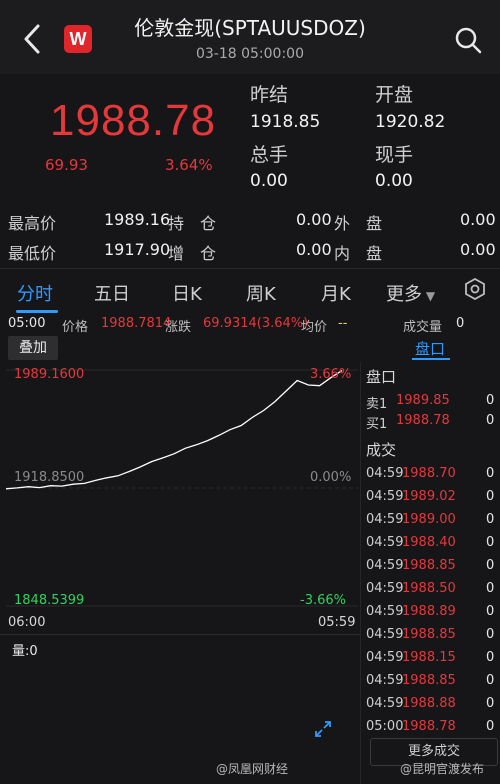 The height and width of the screenshot is (784, 500). Describe the element at coordinates (343, 323) in the screenshot. I see `info-avg-value: --` at that location.